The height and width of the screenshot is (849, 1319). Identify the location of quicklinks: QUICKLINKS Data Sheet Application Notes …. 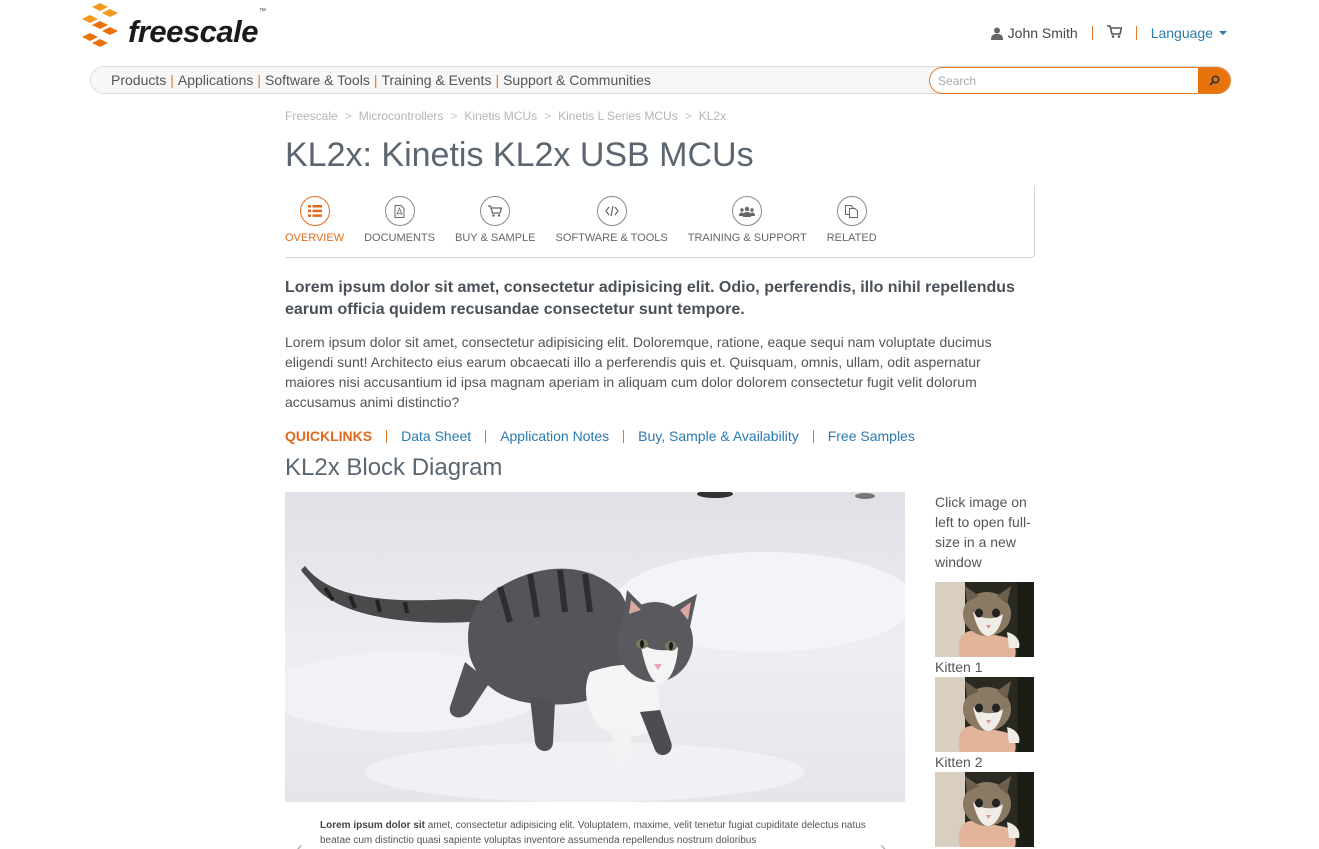
(600, 436).